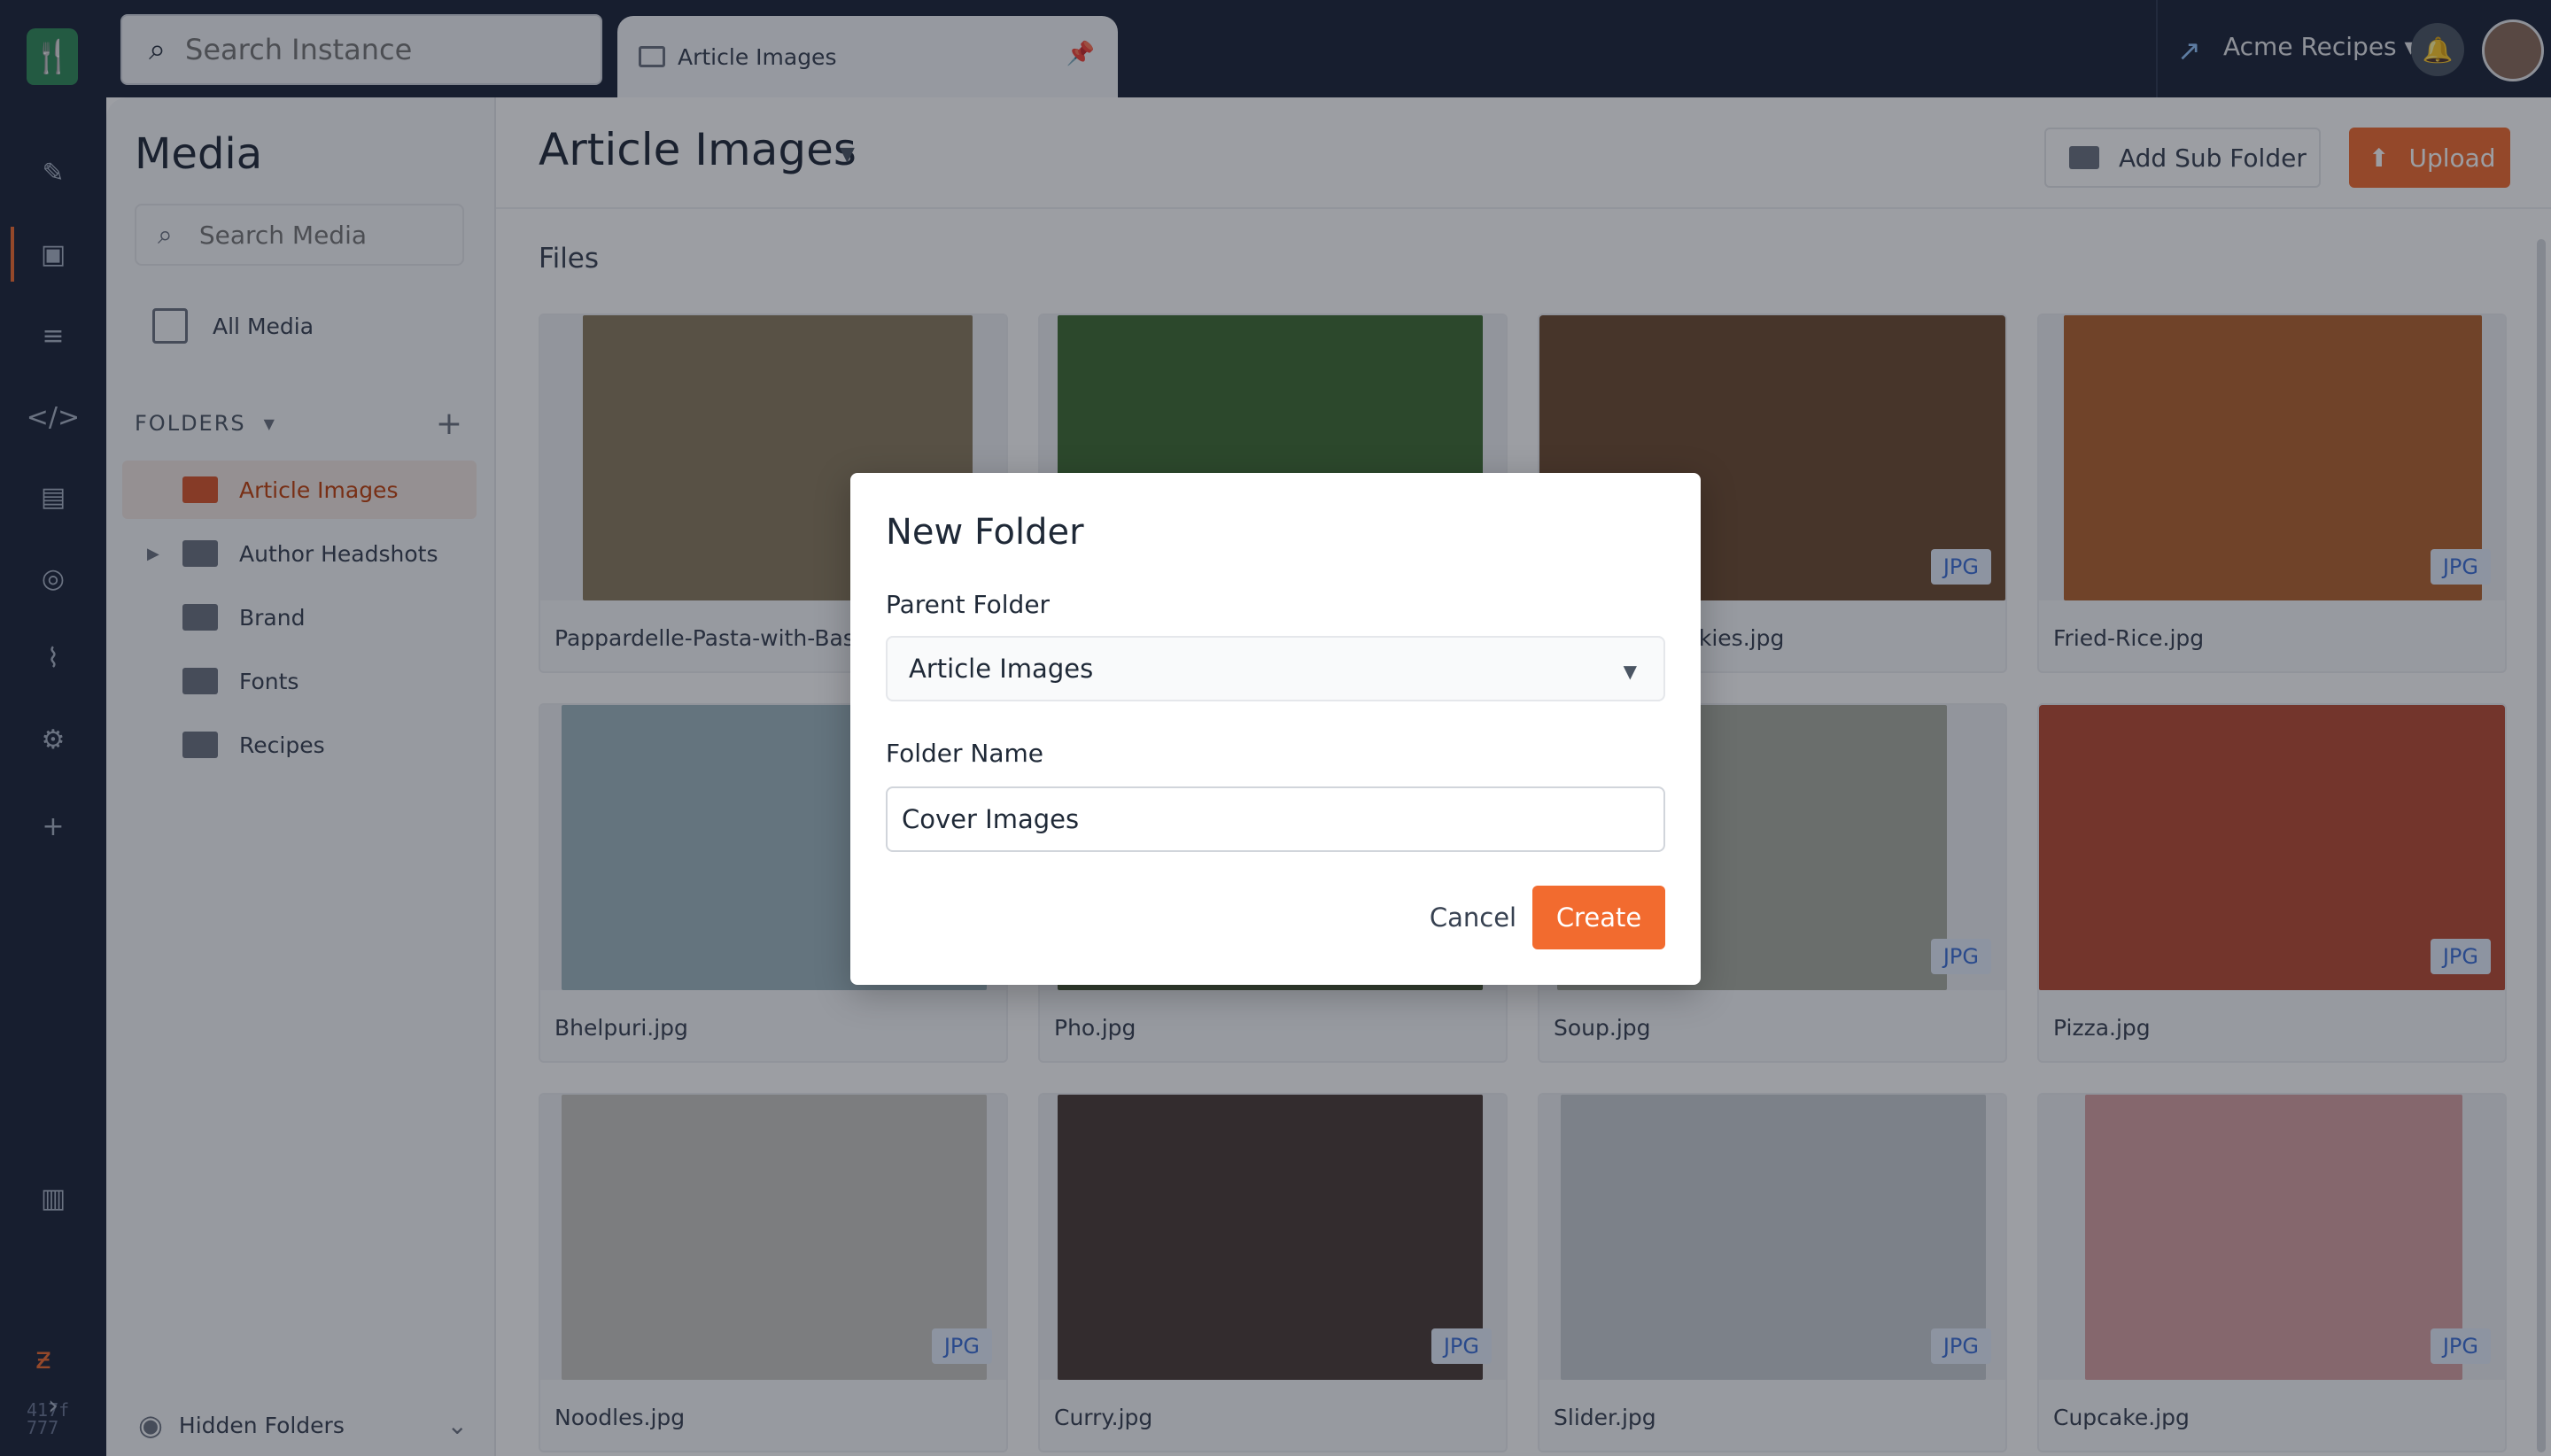 The image size is (2551, 1456). I want to click on parent-folder-value: Article Images, so click(1002, 669).